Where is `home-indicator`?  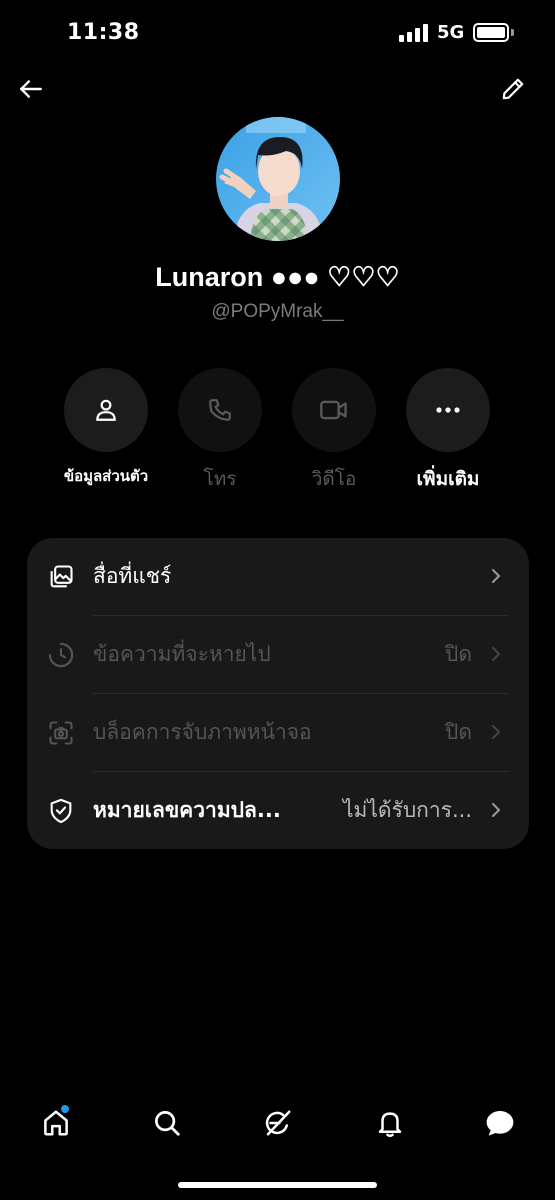
home-indicator is located at coordinates (277, 1185).